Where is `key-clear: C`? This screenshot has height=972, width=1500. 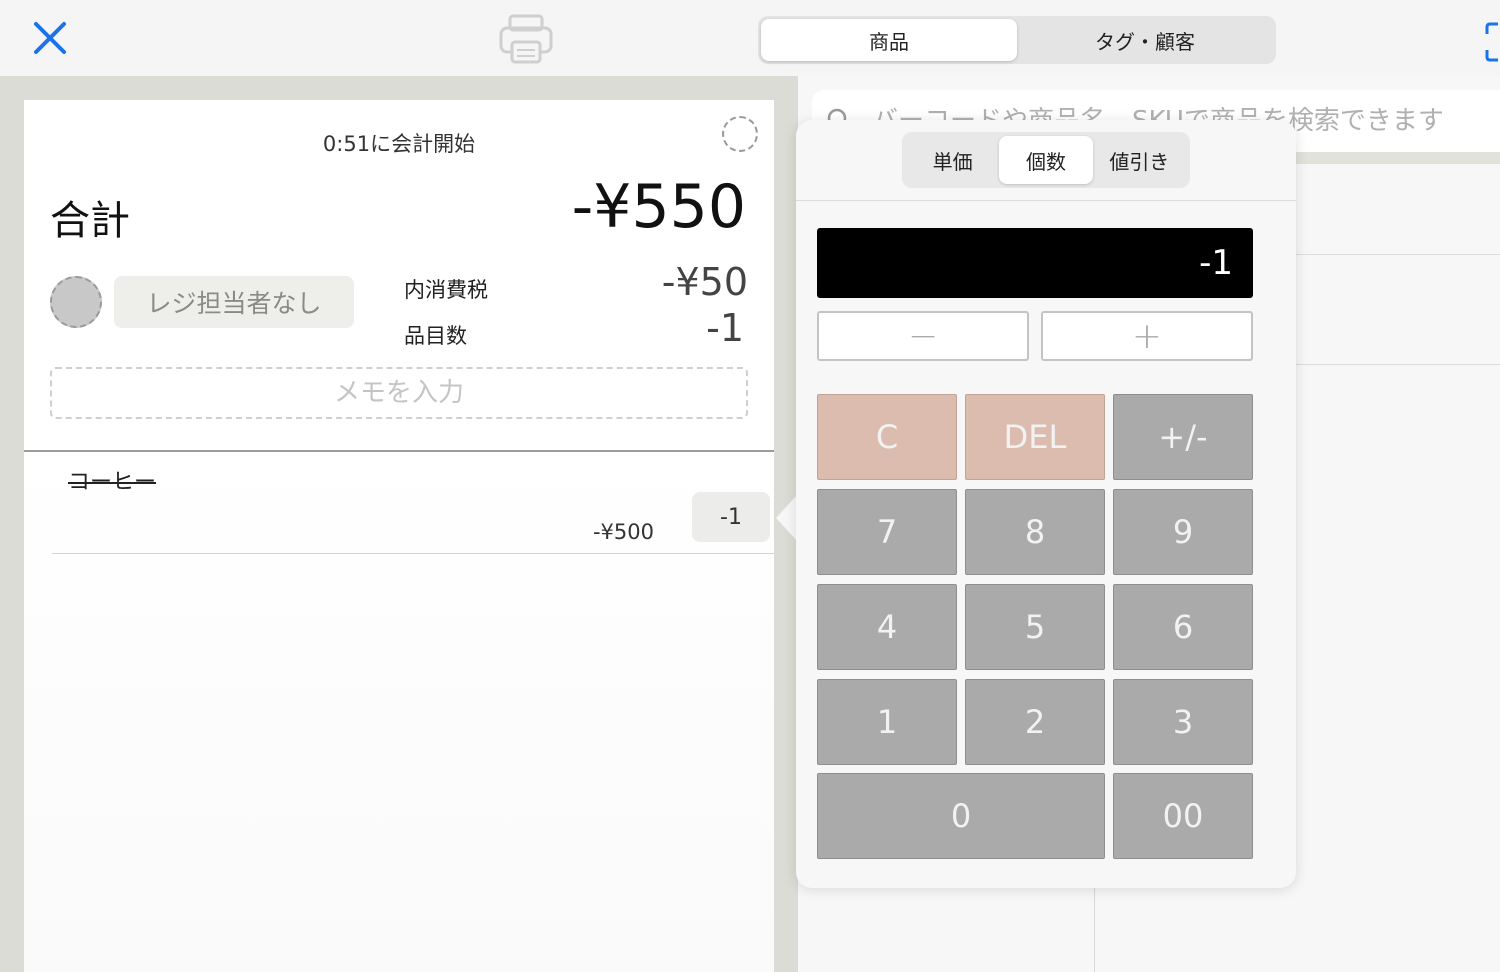 key-clear: C is located at coordinates (887, 437).